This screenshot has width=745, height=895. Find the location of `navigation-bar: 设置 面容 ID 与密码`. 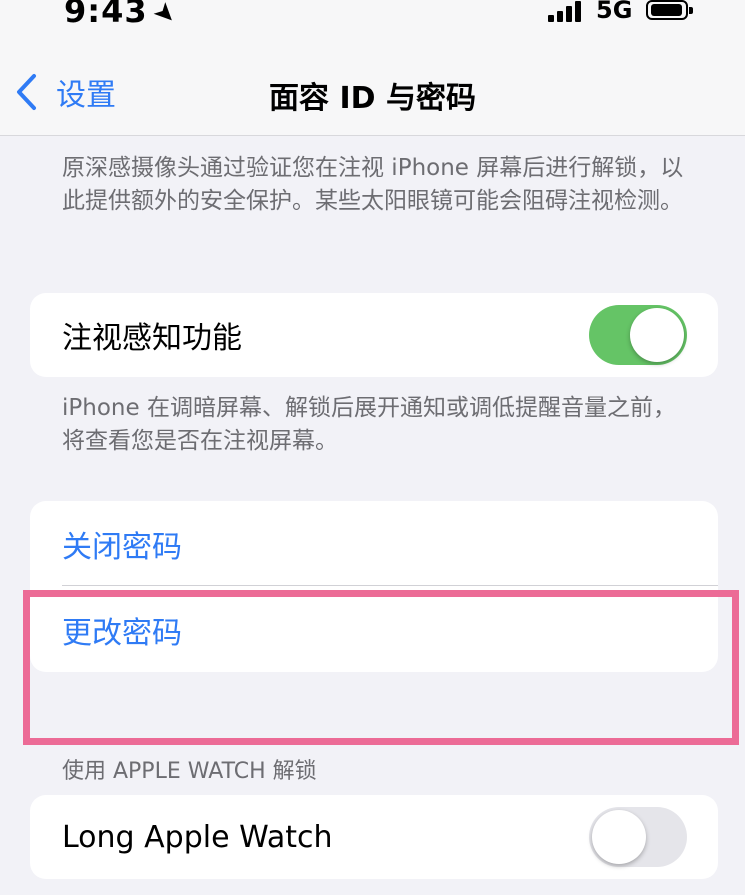

navigation-bar: 设置 面容 ID 与密码 is located at coordinates (372, 88).